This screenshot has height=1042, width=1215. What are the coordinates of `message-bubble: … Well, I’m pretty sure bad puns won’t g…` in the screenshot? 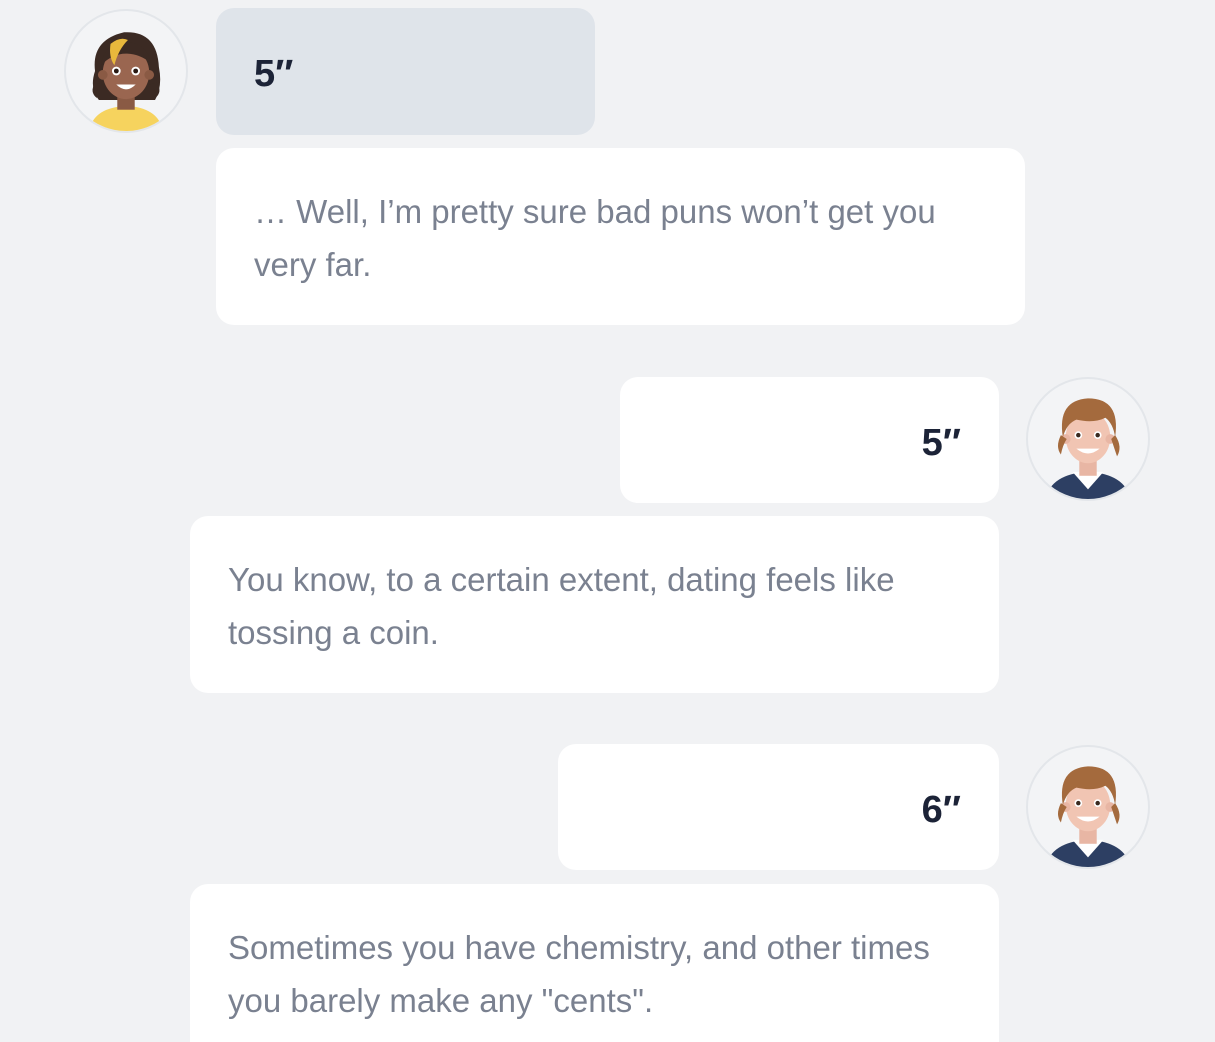 It's located at (620, 236).